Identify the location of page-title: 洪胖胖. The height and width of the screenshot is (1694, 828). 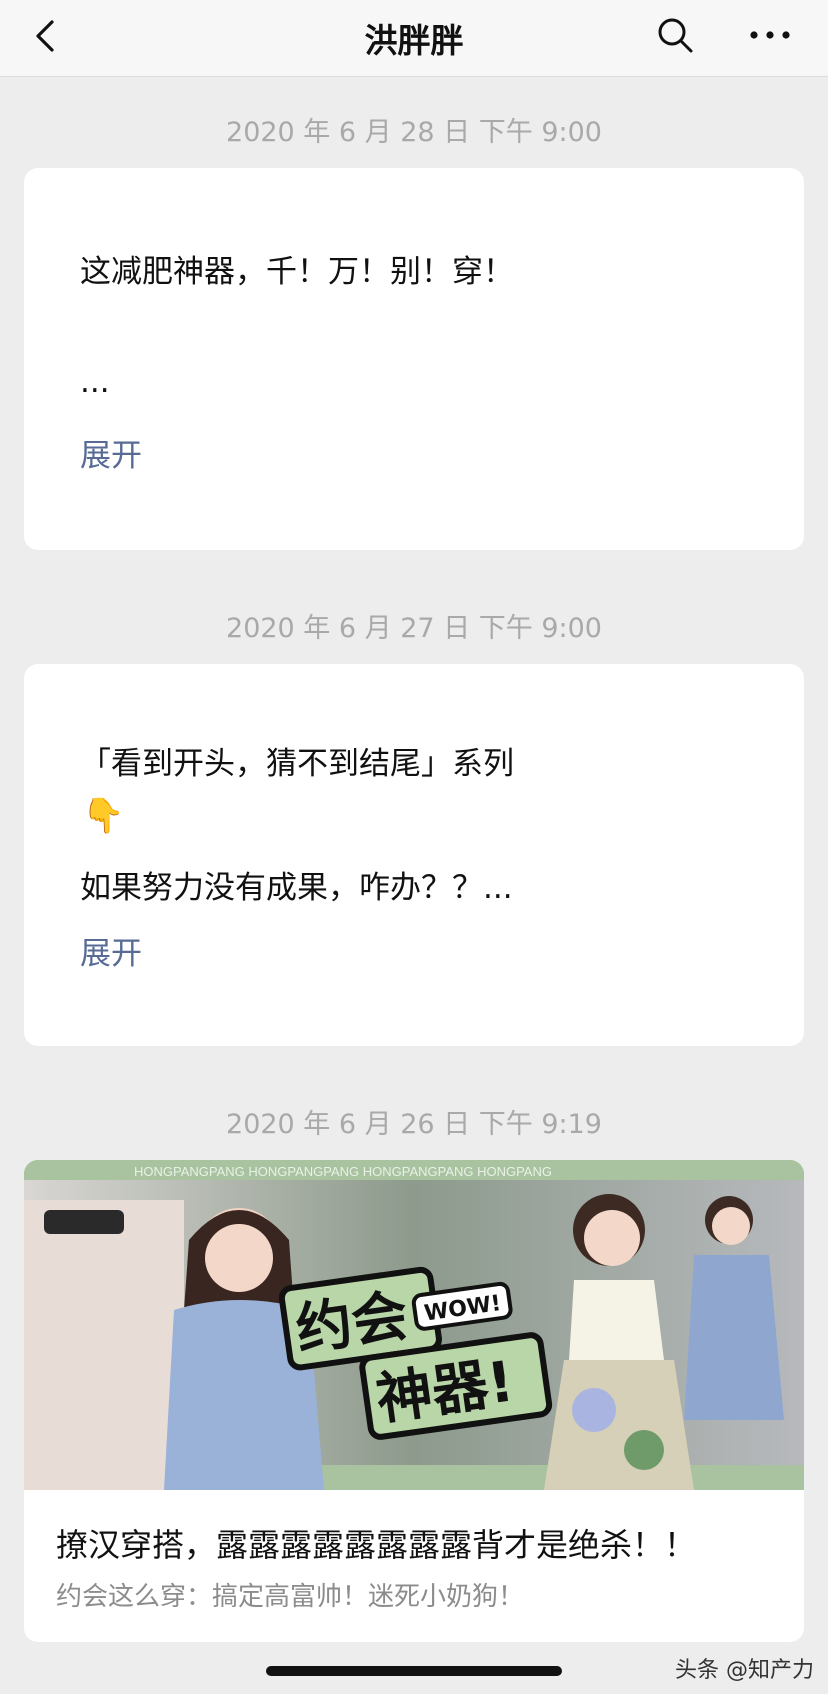
(414, 40).